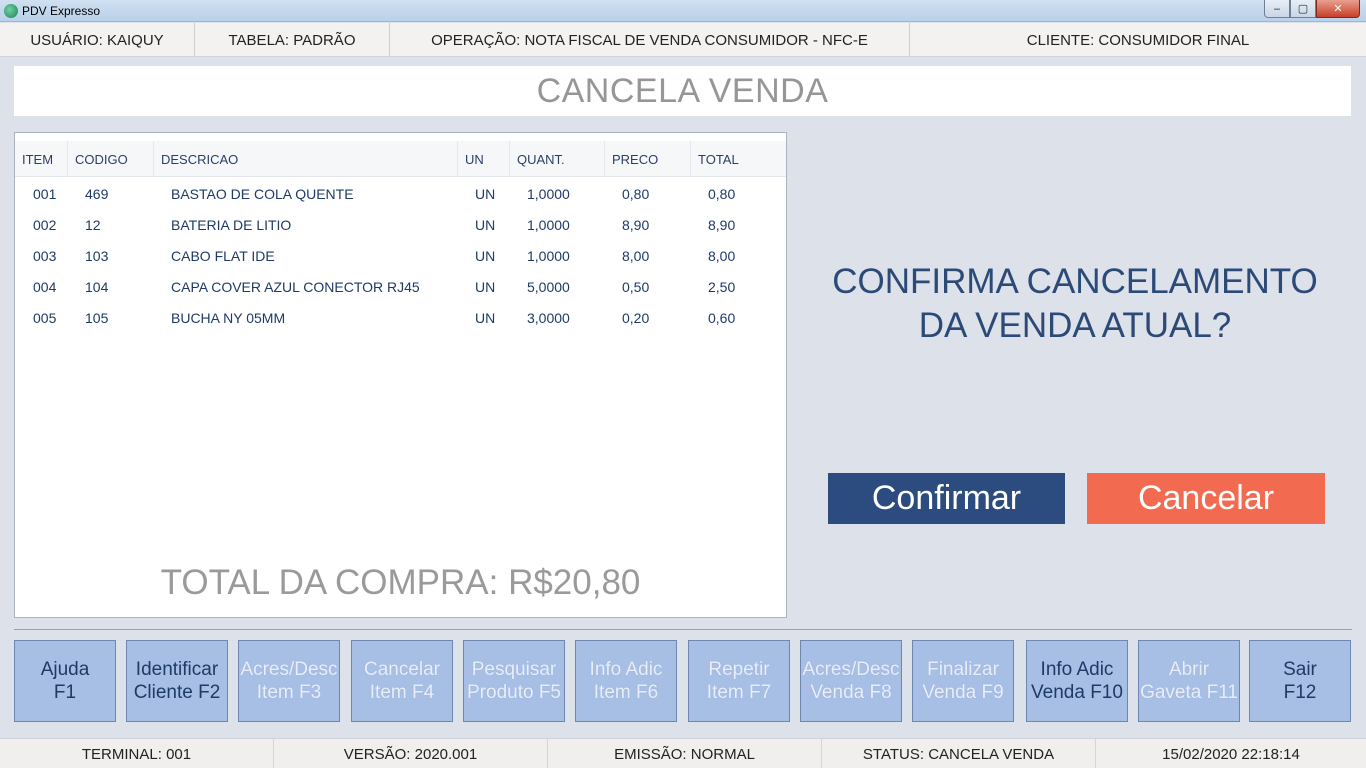 This screenshot has width=1366, height=768. What do you see at coordinates (722, 317) in the screenshot?
I see `cell-total: 0,60` at bounding box center [722, 317].